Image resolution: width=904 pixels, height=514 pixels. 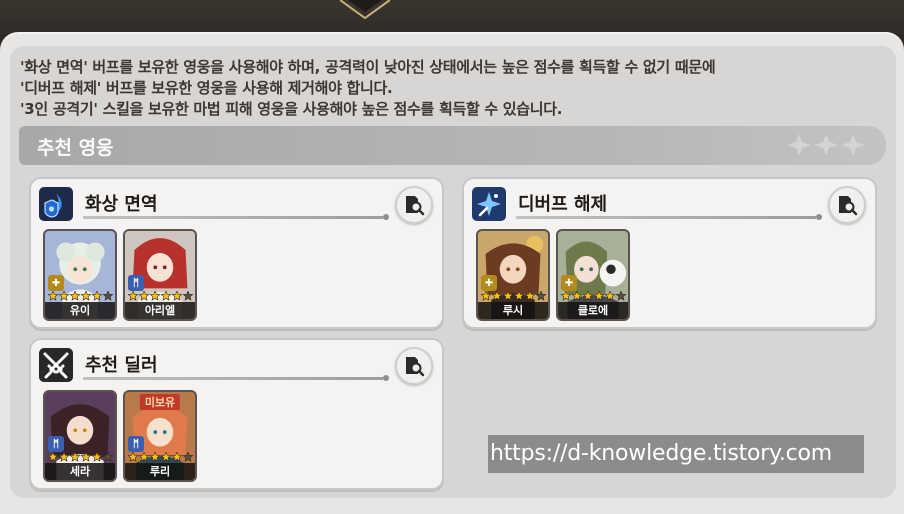 I want to click on hero-name: 유이, so click(x=80, y=310).